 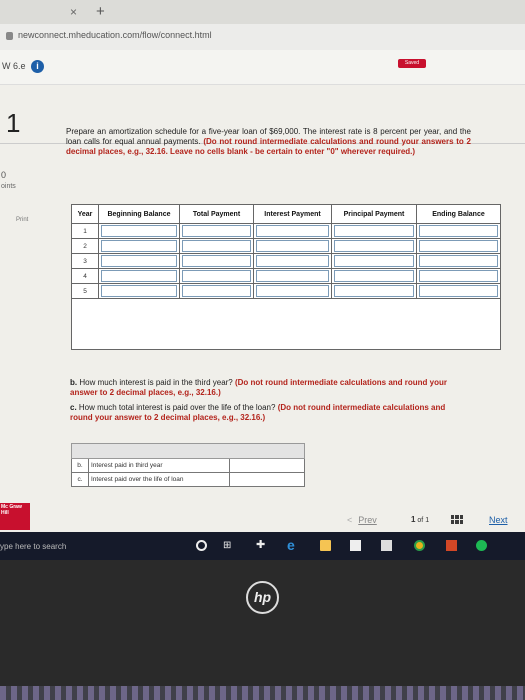 I want to click on chrome-icon, so click(x=419, y=545).